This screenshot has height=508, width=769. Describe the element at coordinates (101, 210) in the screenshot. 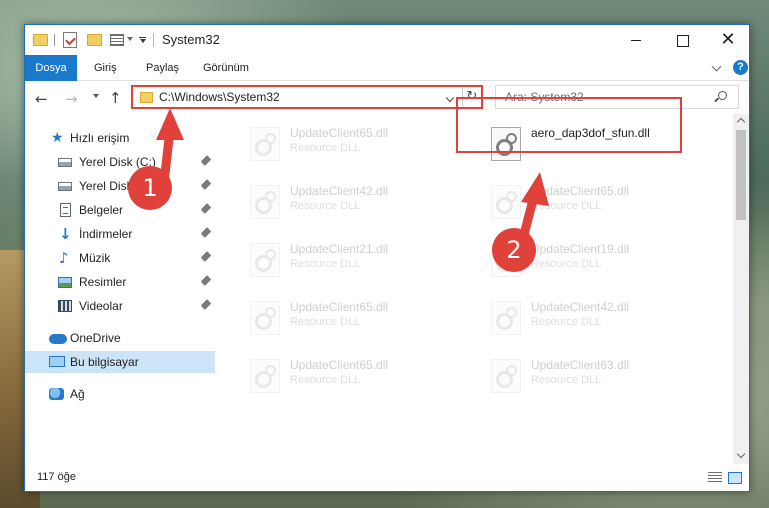

I see `sidebar-item-label: Belgeler` at that location.